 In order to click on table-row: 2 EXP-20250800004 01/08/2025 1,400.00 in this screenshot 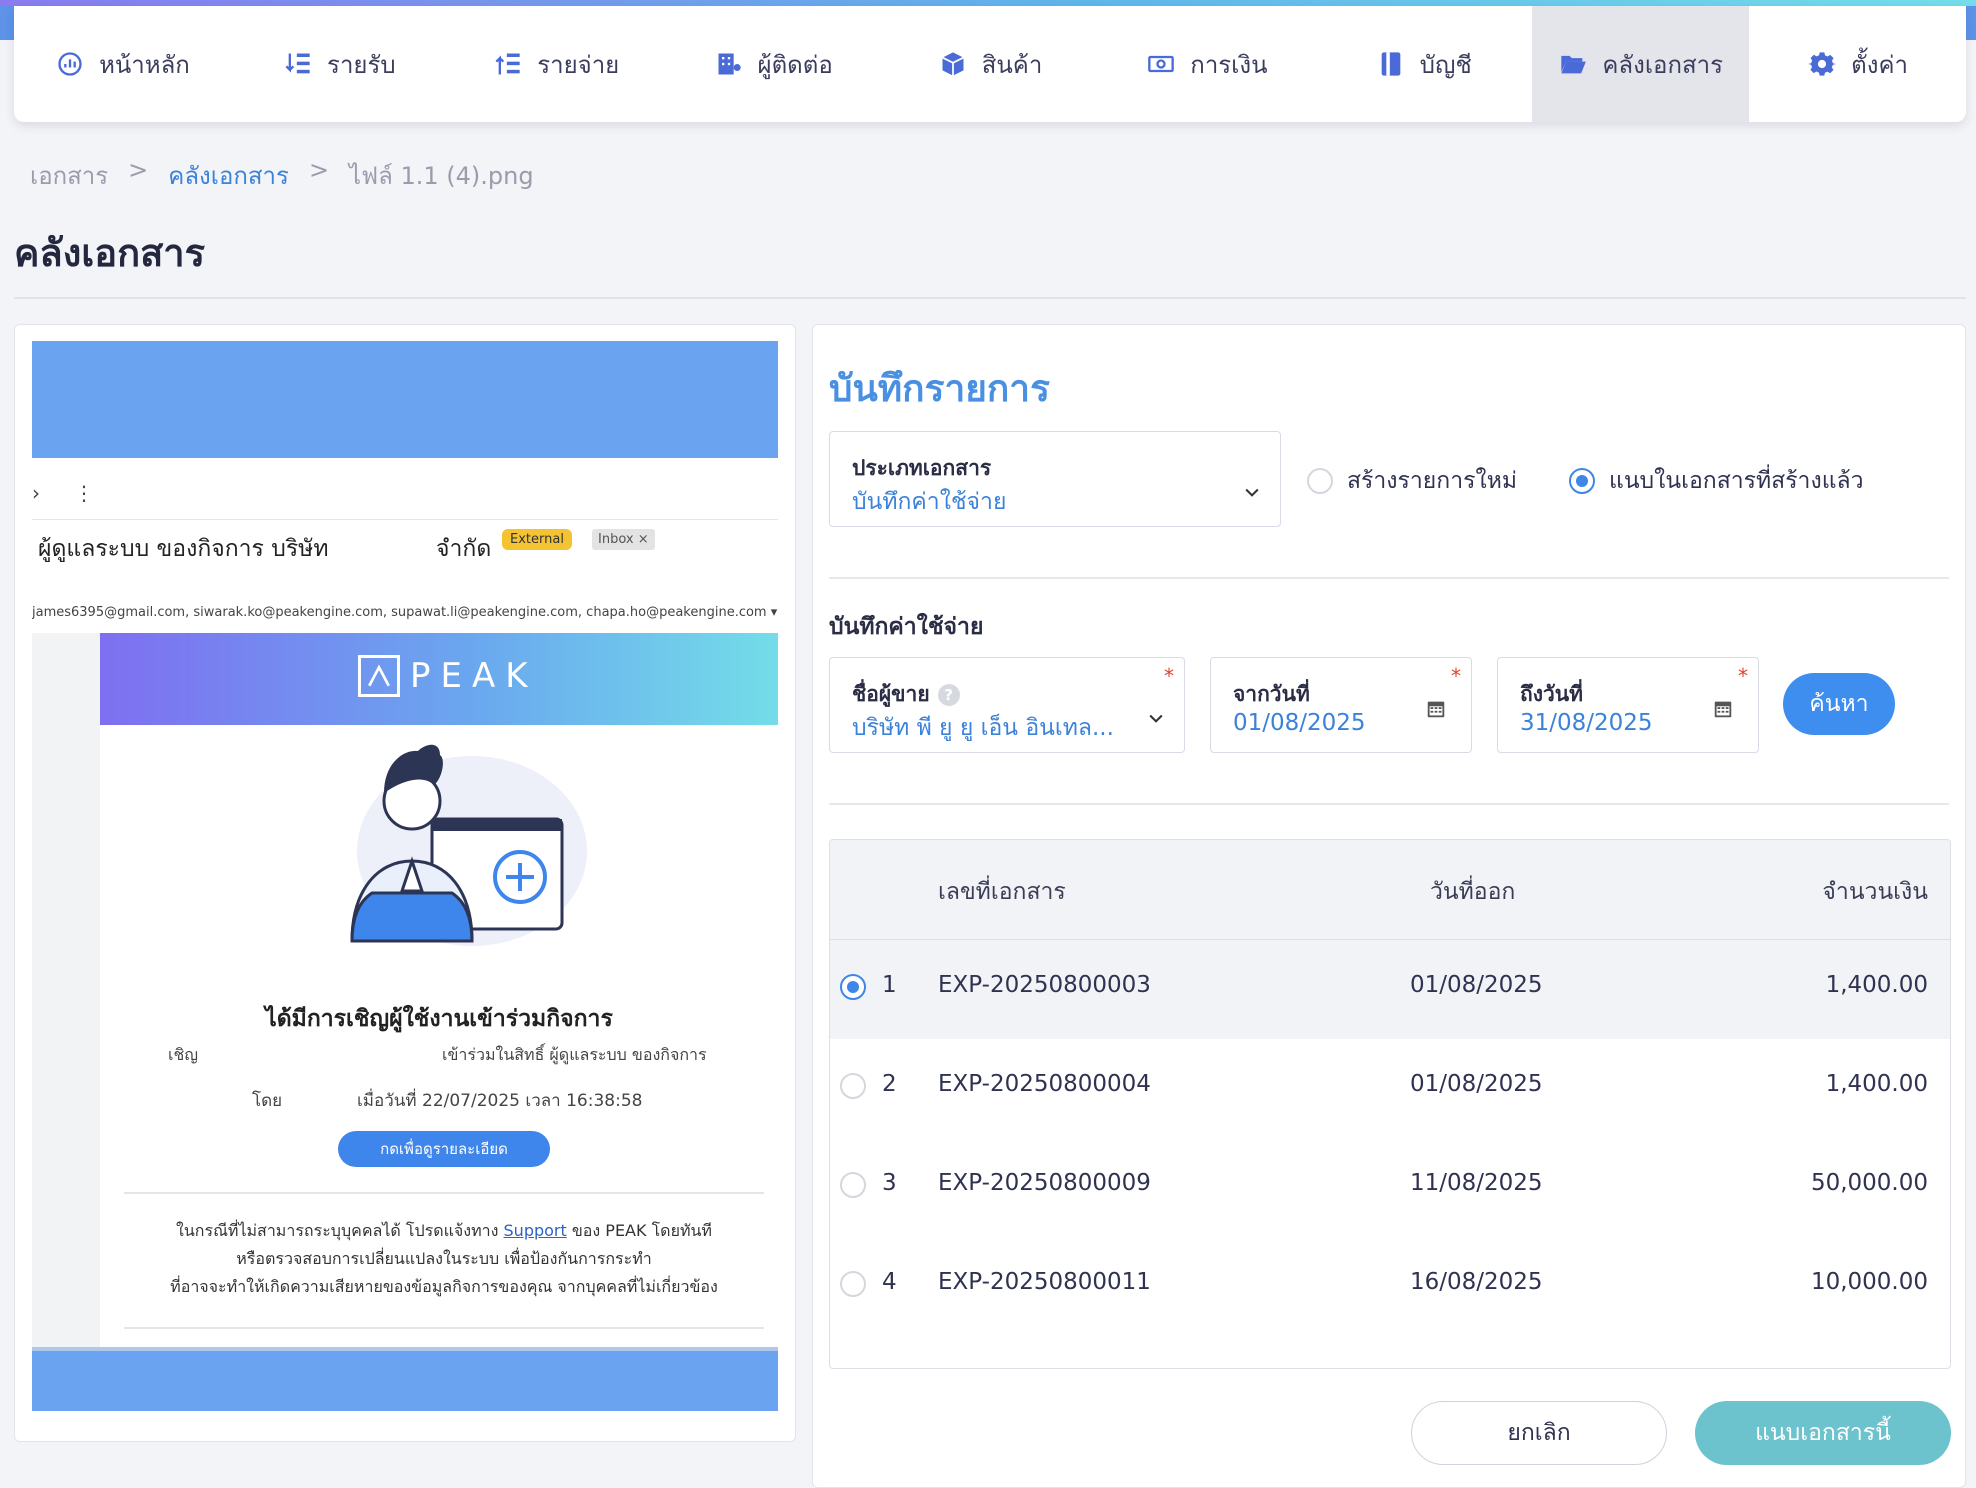, I will do `click(1390, 1088)`.